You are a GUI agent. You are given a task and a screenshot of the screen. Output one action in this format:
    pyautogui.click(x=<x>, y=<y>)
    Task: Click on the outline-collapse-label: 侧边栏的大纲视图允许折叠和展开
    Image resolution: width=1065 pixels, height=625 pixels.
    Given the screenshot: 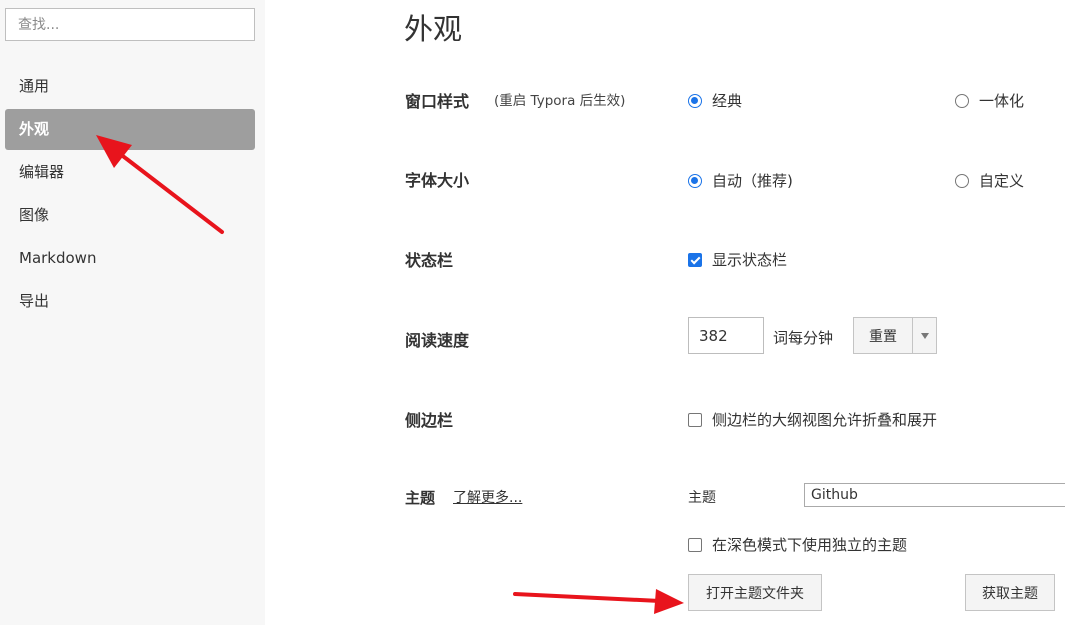 What is the action you would take?
    pyautogui.click(x=825, y=420)
    